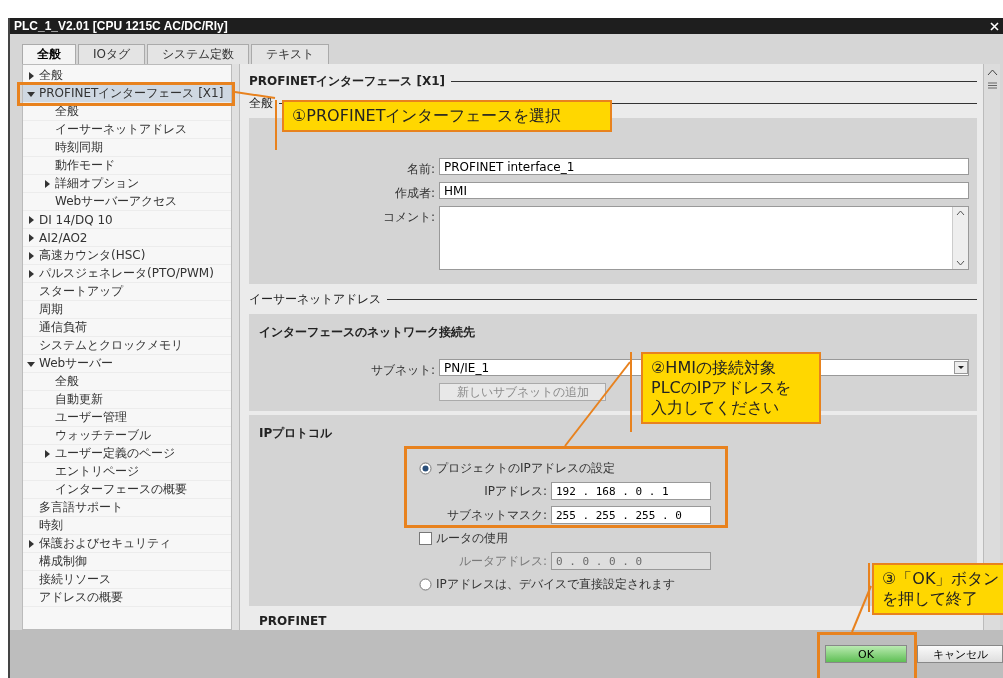 This screenshot has width=1003, height=678. I want to click on field-label: コメント:, so click(408, 217).